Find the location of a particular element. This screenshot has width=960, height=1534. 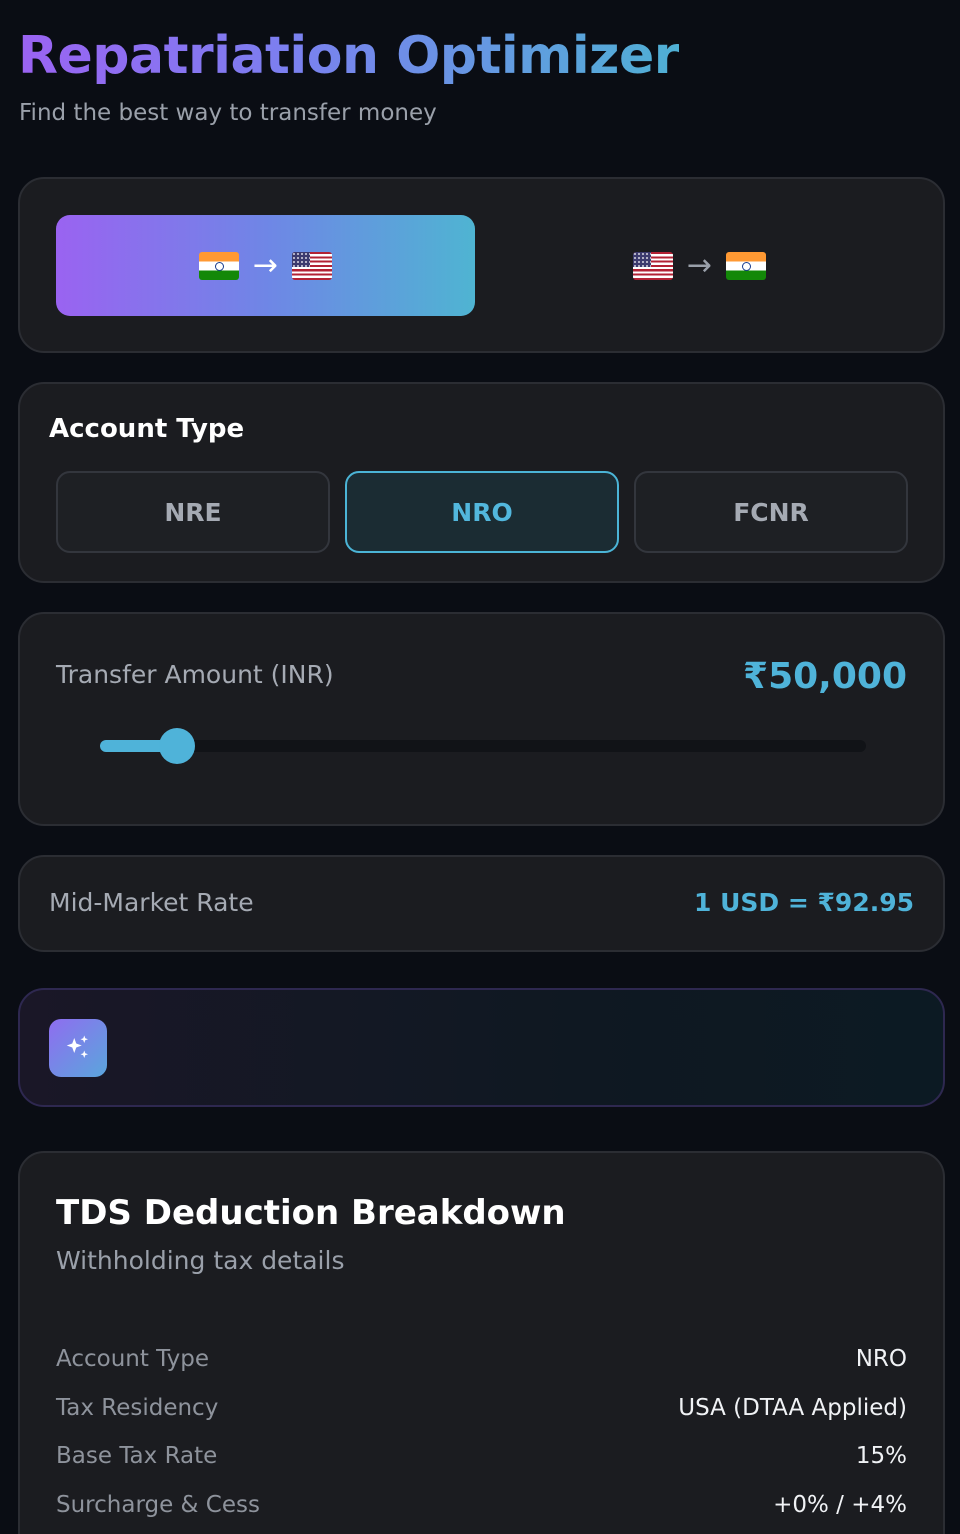

sparkles-icon is located at coordinates (78, 1048).